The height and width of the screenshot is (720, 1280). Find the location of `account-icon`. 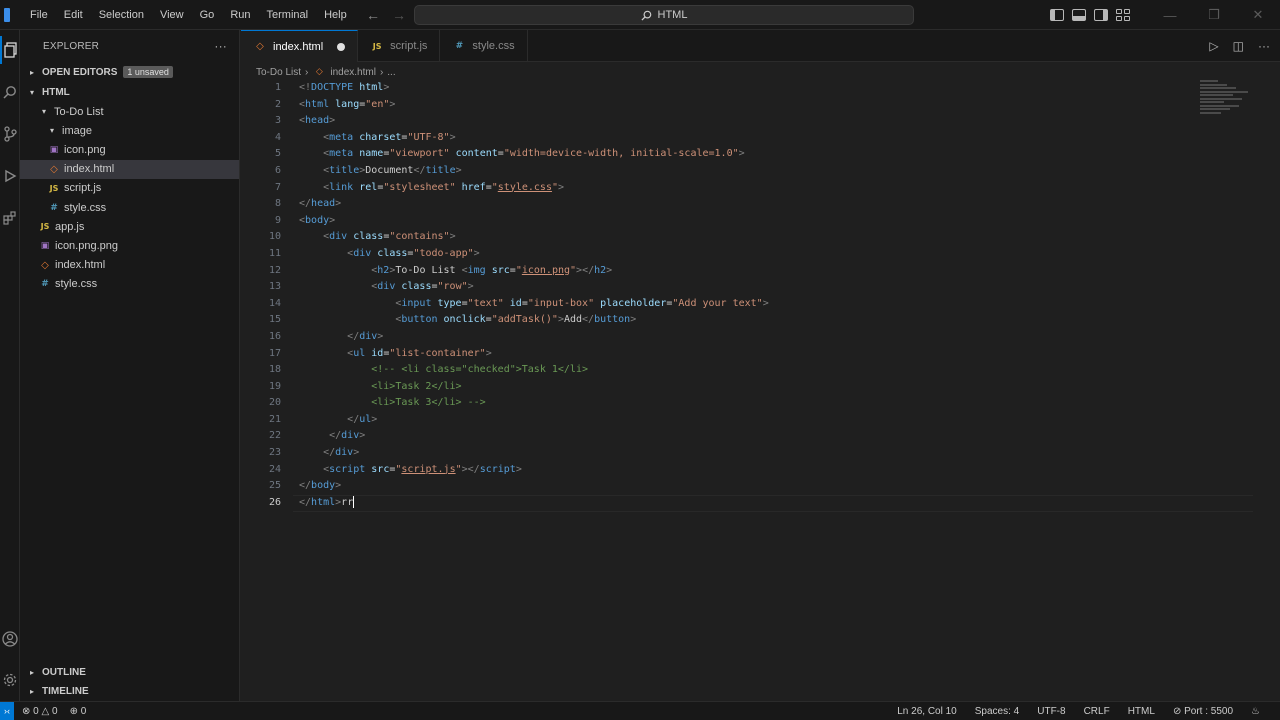

account-icon is located at coordinates (10, 639).